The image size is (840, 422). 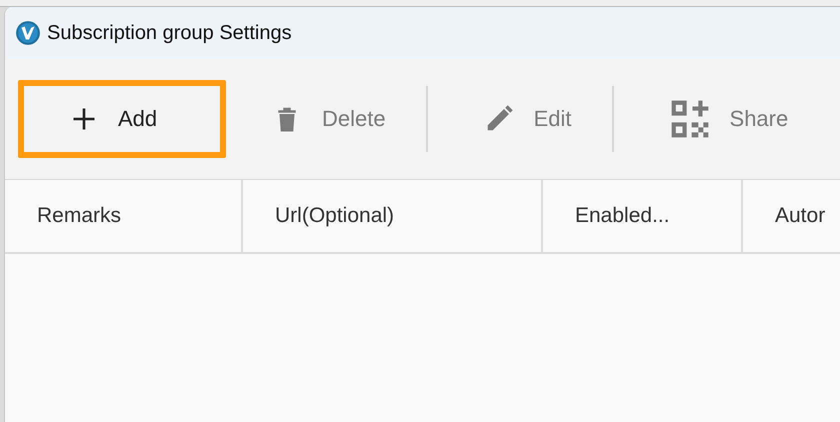 I want to click on add-button: Add, so click(x=122, y=119).